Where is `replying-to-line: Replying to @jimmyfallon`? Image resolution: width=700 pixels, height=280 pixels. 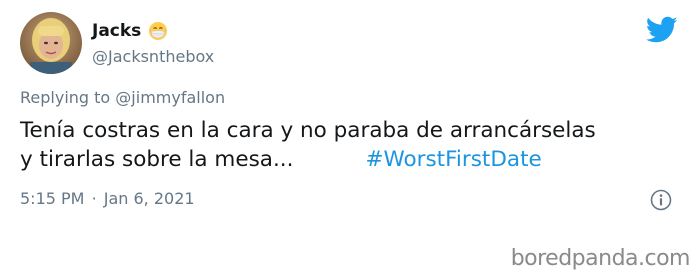 replying-to-line: Replying to @jimmyfallon is located at coordinates (122, 97).